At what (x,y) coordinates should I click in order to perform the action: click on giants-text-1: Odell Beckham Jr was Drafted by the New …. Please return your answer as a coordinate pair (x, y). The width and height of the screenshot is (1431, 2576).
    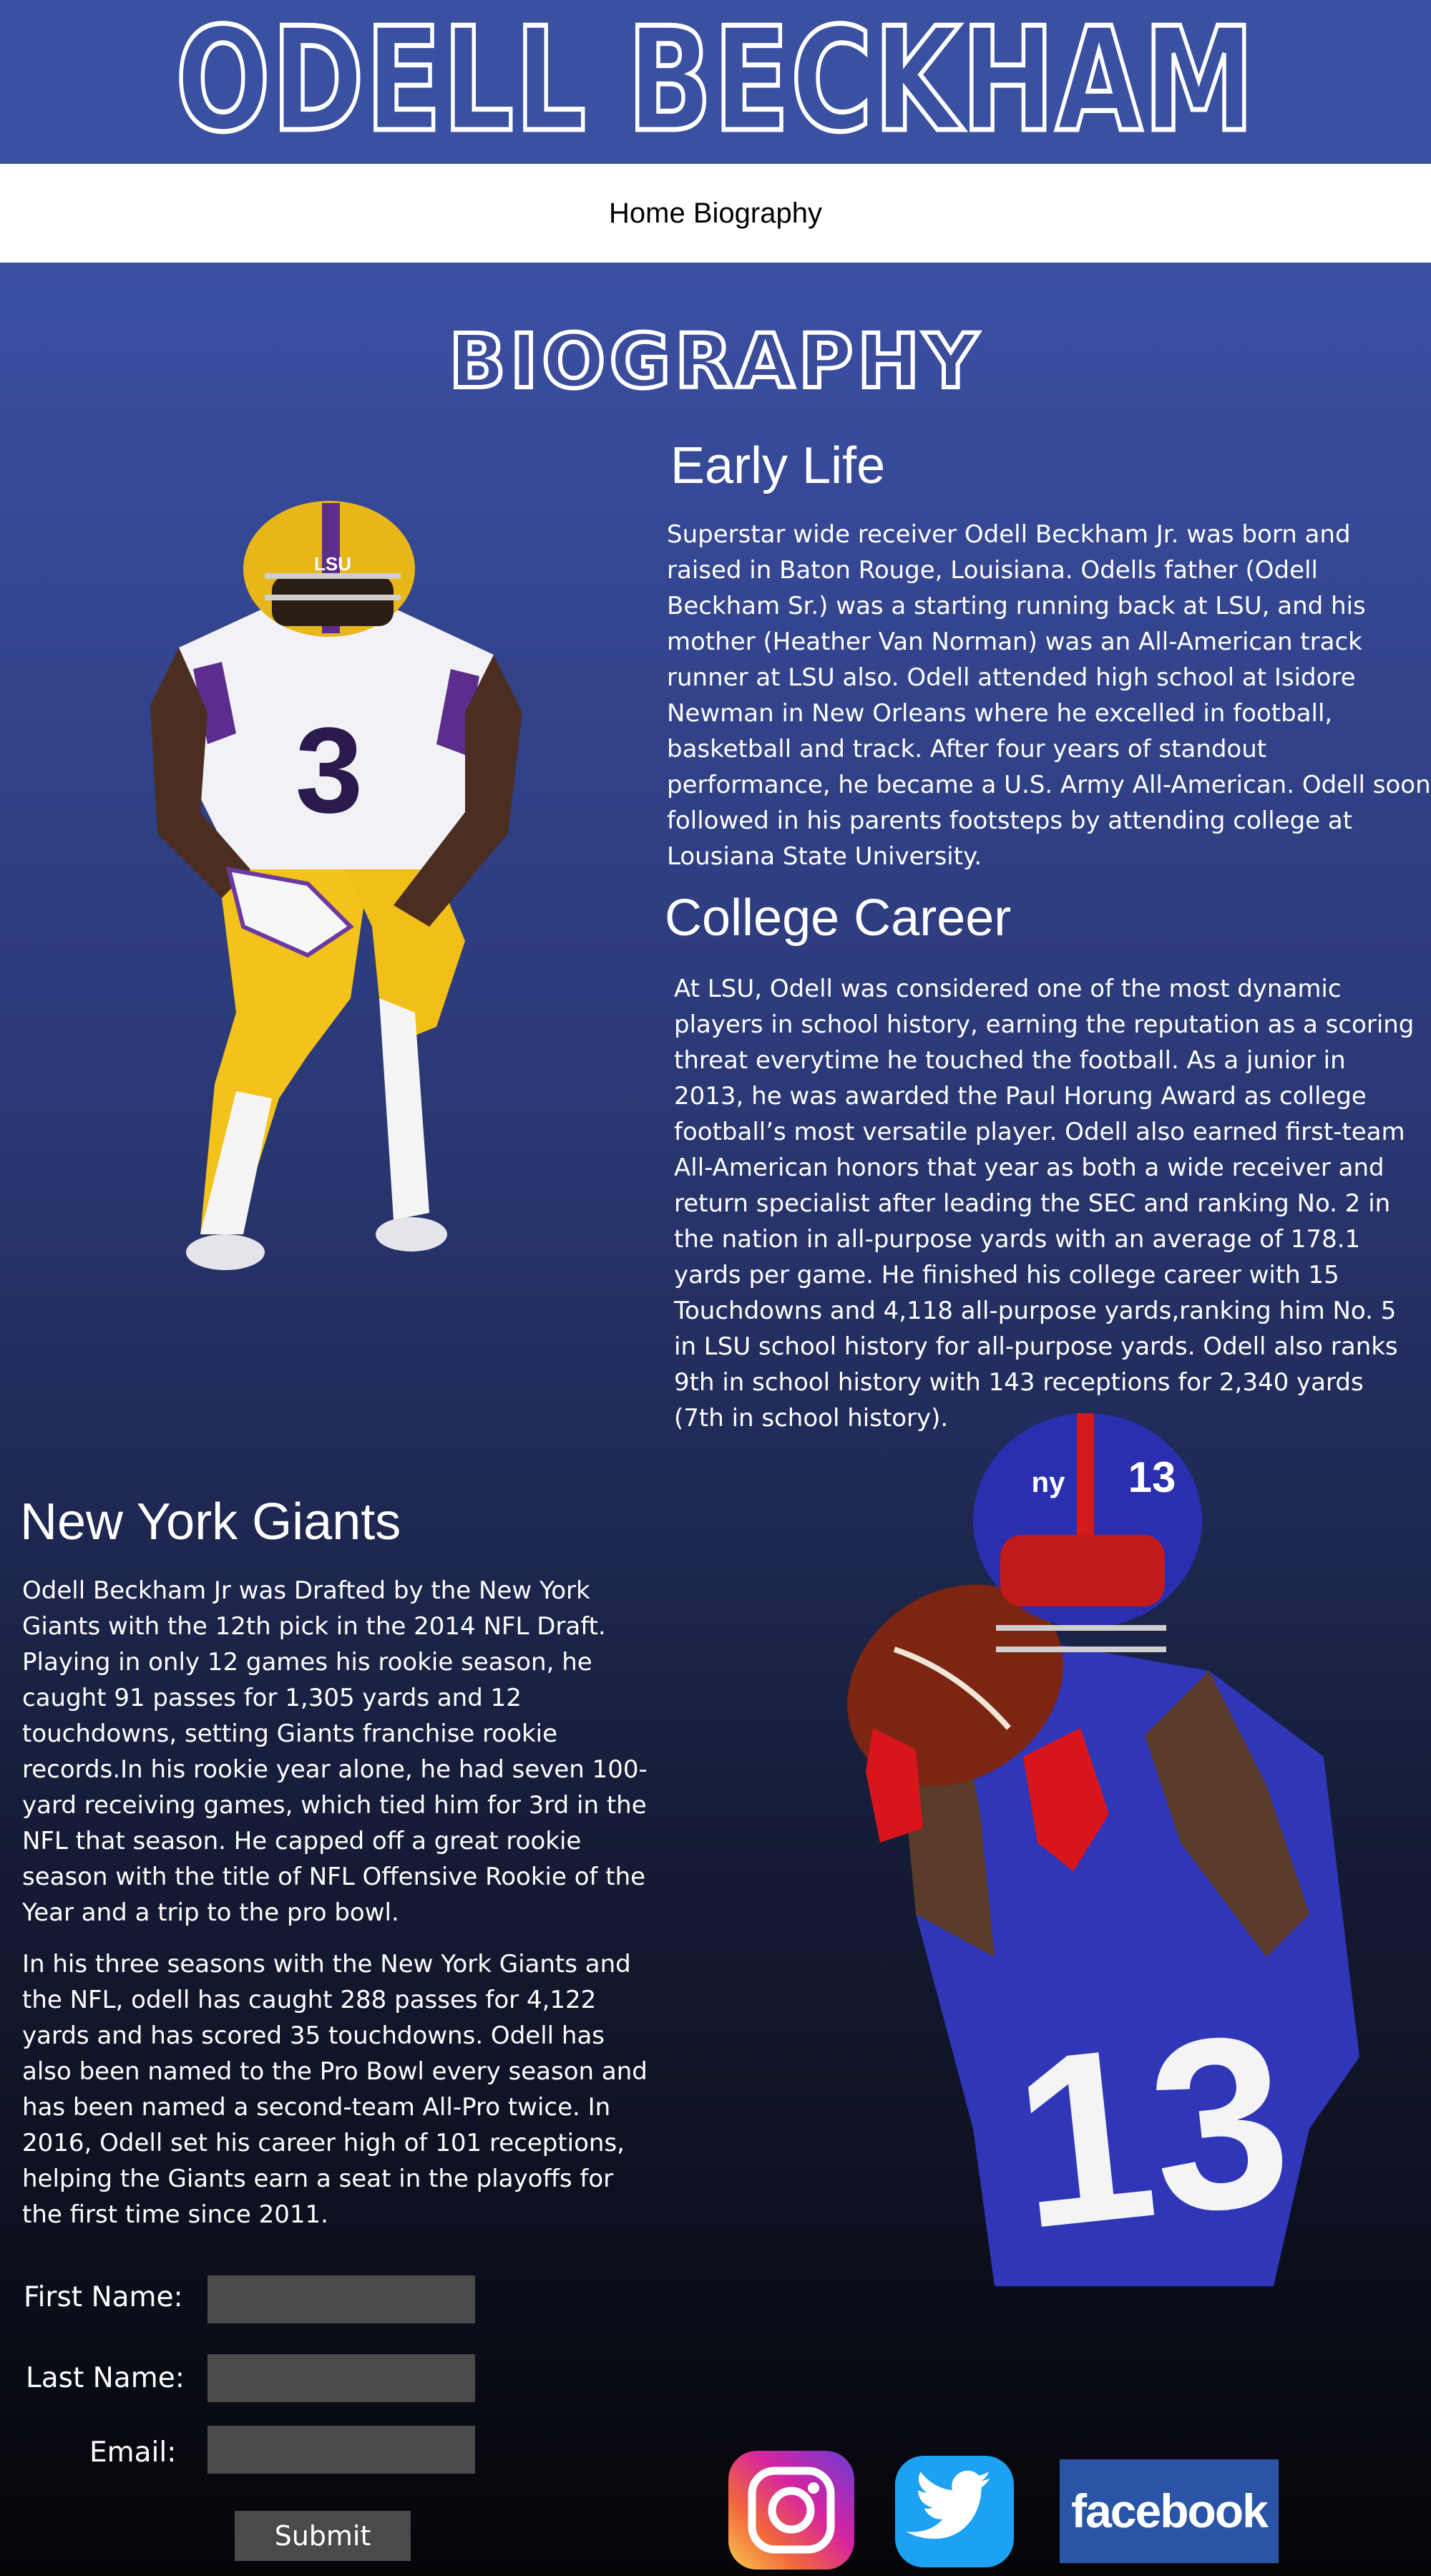
    Looking at the image, I should click on (335, 1751).